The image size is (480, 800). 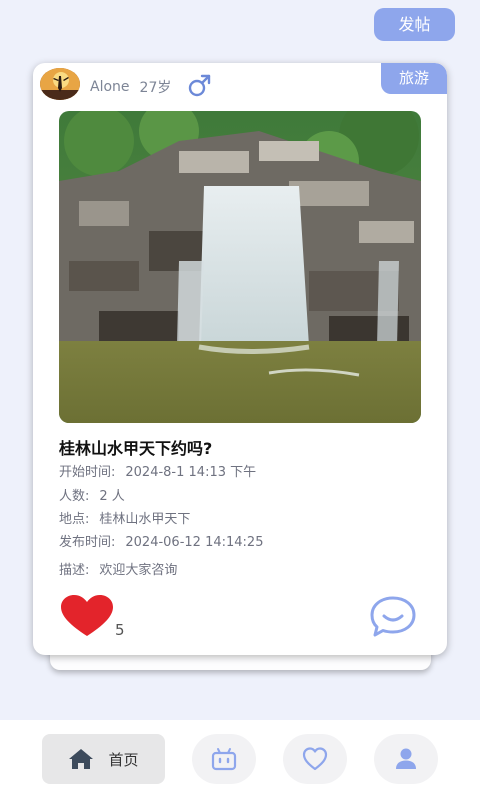 I want to click on user-icon, so click(x=406, y=758).